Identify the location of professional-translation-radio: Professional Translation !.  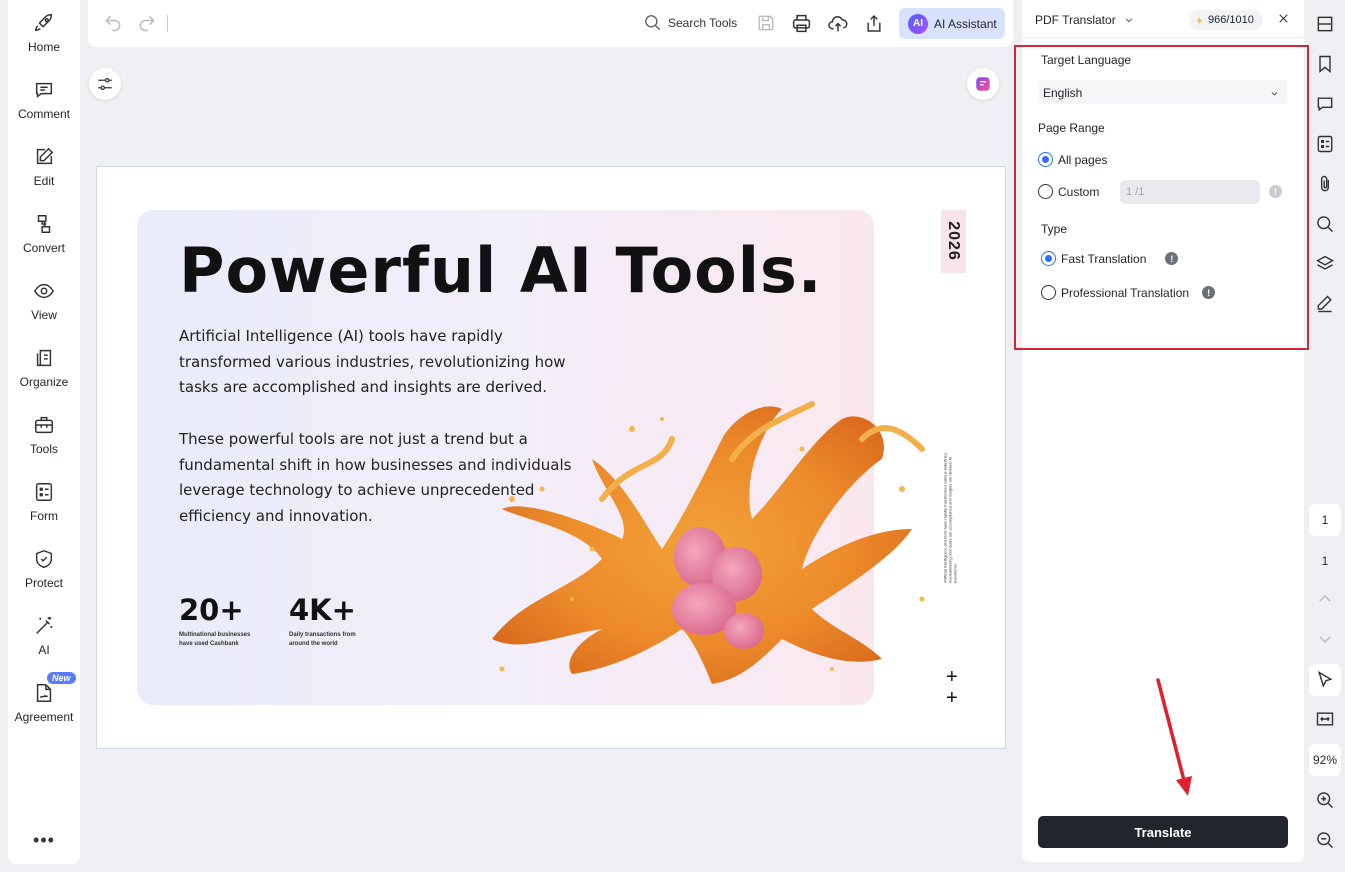
(1128, 292).